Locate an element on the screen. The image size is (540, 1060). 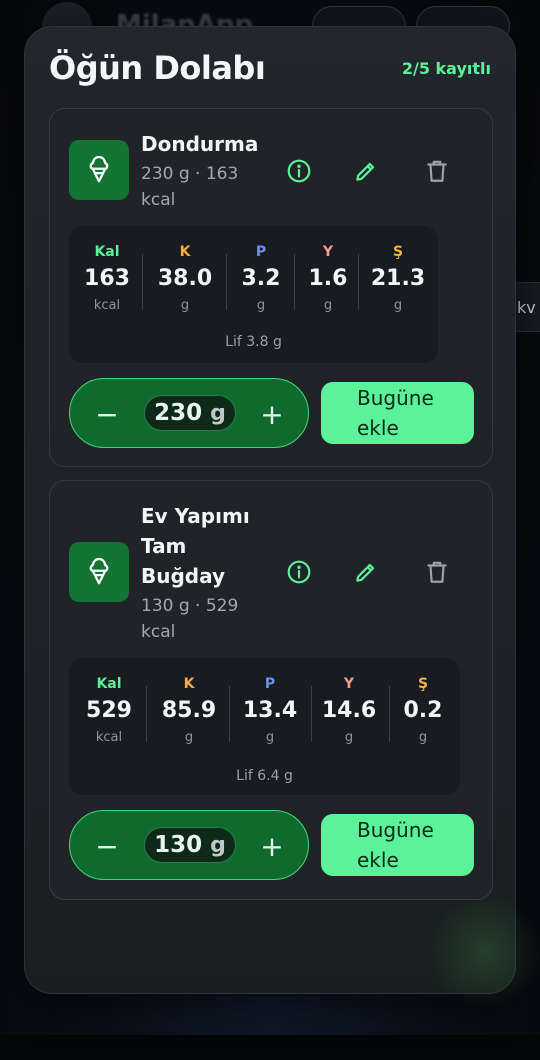
record-count-badge: 2/5 kayıtlı is located at coordinates (446, 68).